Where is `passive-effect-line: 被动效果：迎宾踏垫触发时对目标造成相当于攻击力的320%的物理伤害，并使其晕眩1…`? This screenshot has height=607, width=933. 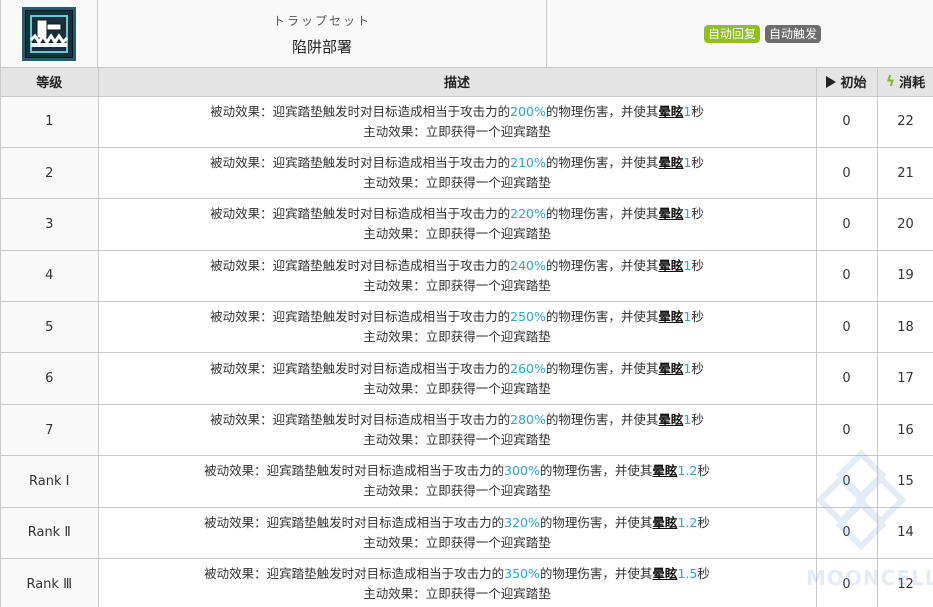 passive-effect-line: 被动效果：迎宾踏垫触发时对目标造成相当于攻击力的320%的物理伤害，并使其晕眩1… is located at coordinates (457, 523).